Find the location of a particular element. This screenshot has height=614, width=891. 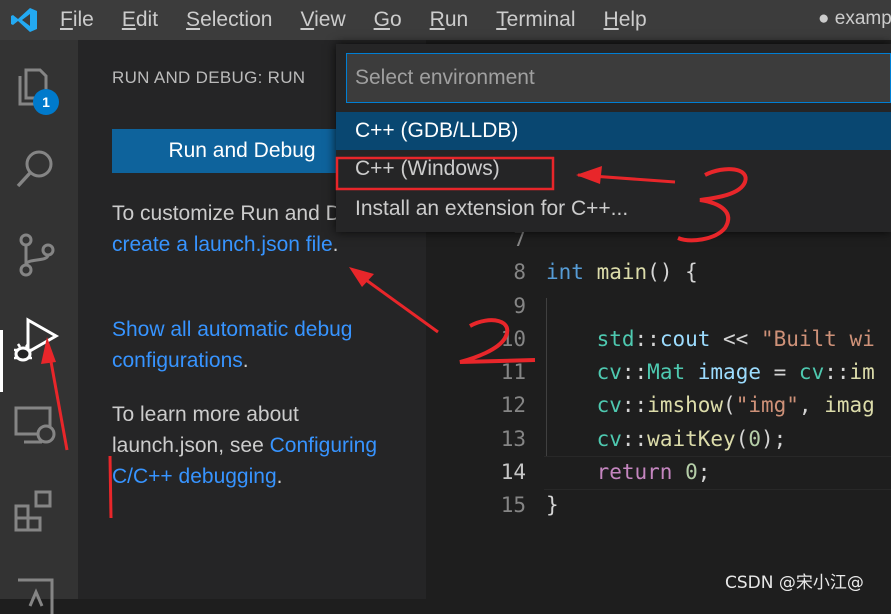

csdn-watermark: CSDN @宋小江@ is located at coordinates (794, 583).